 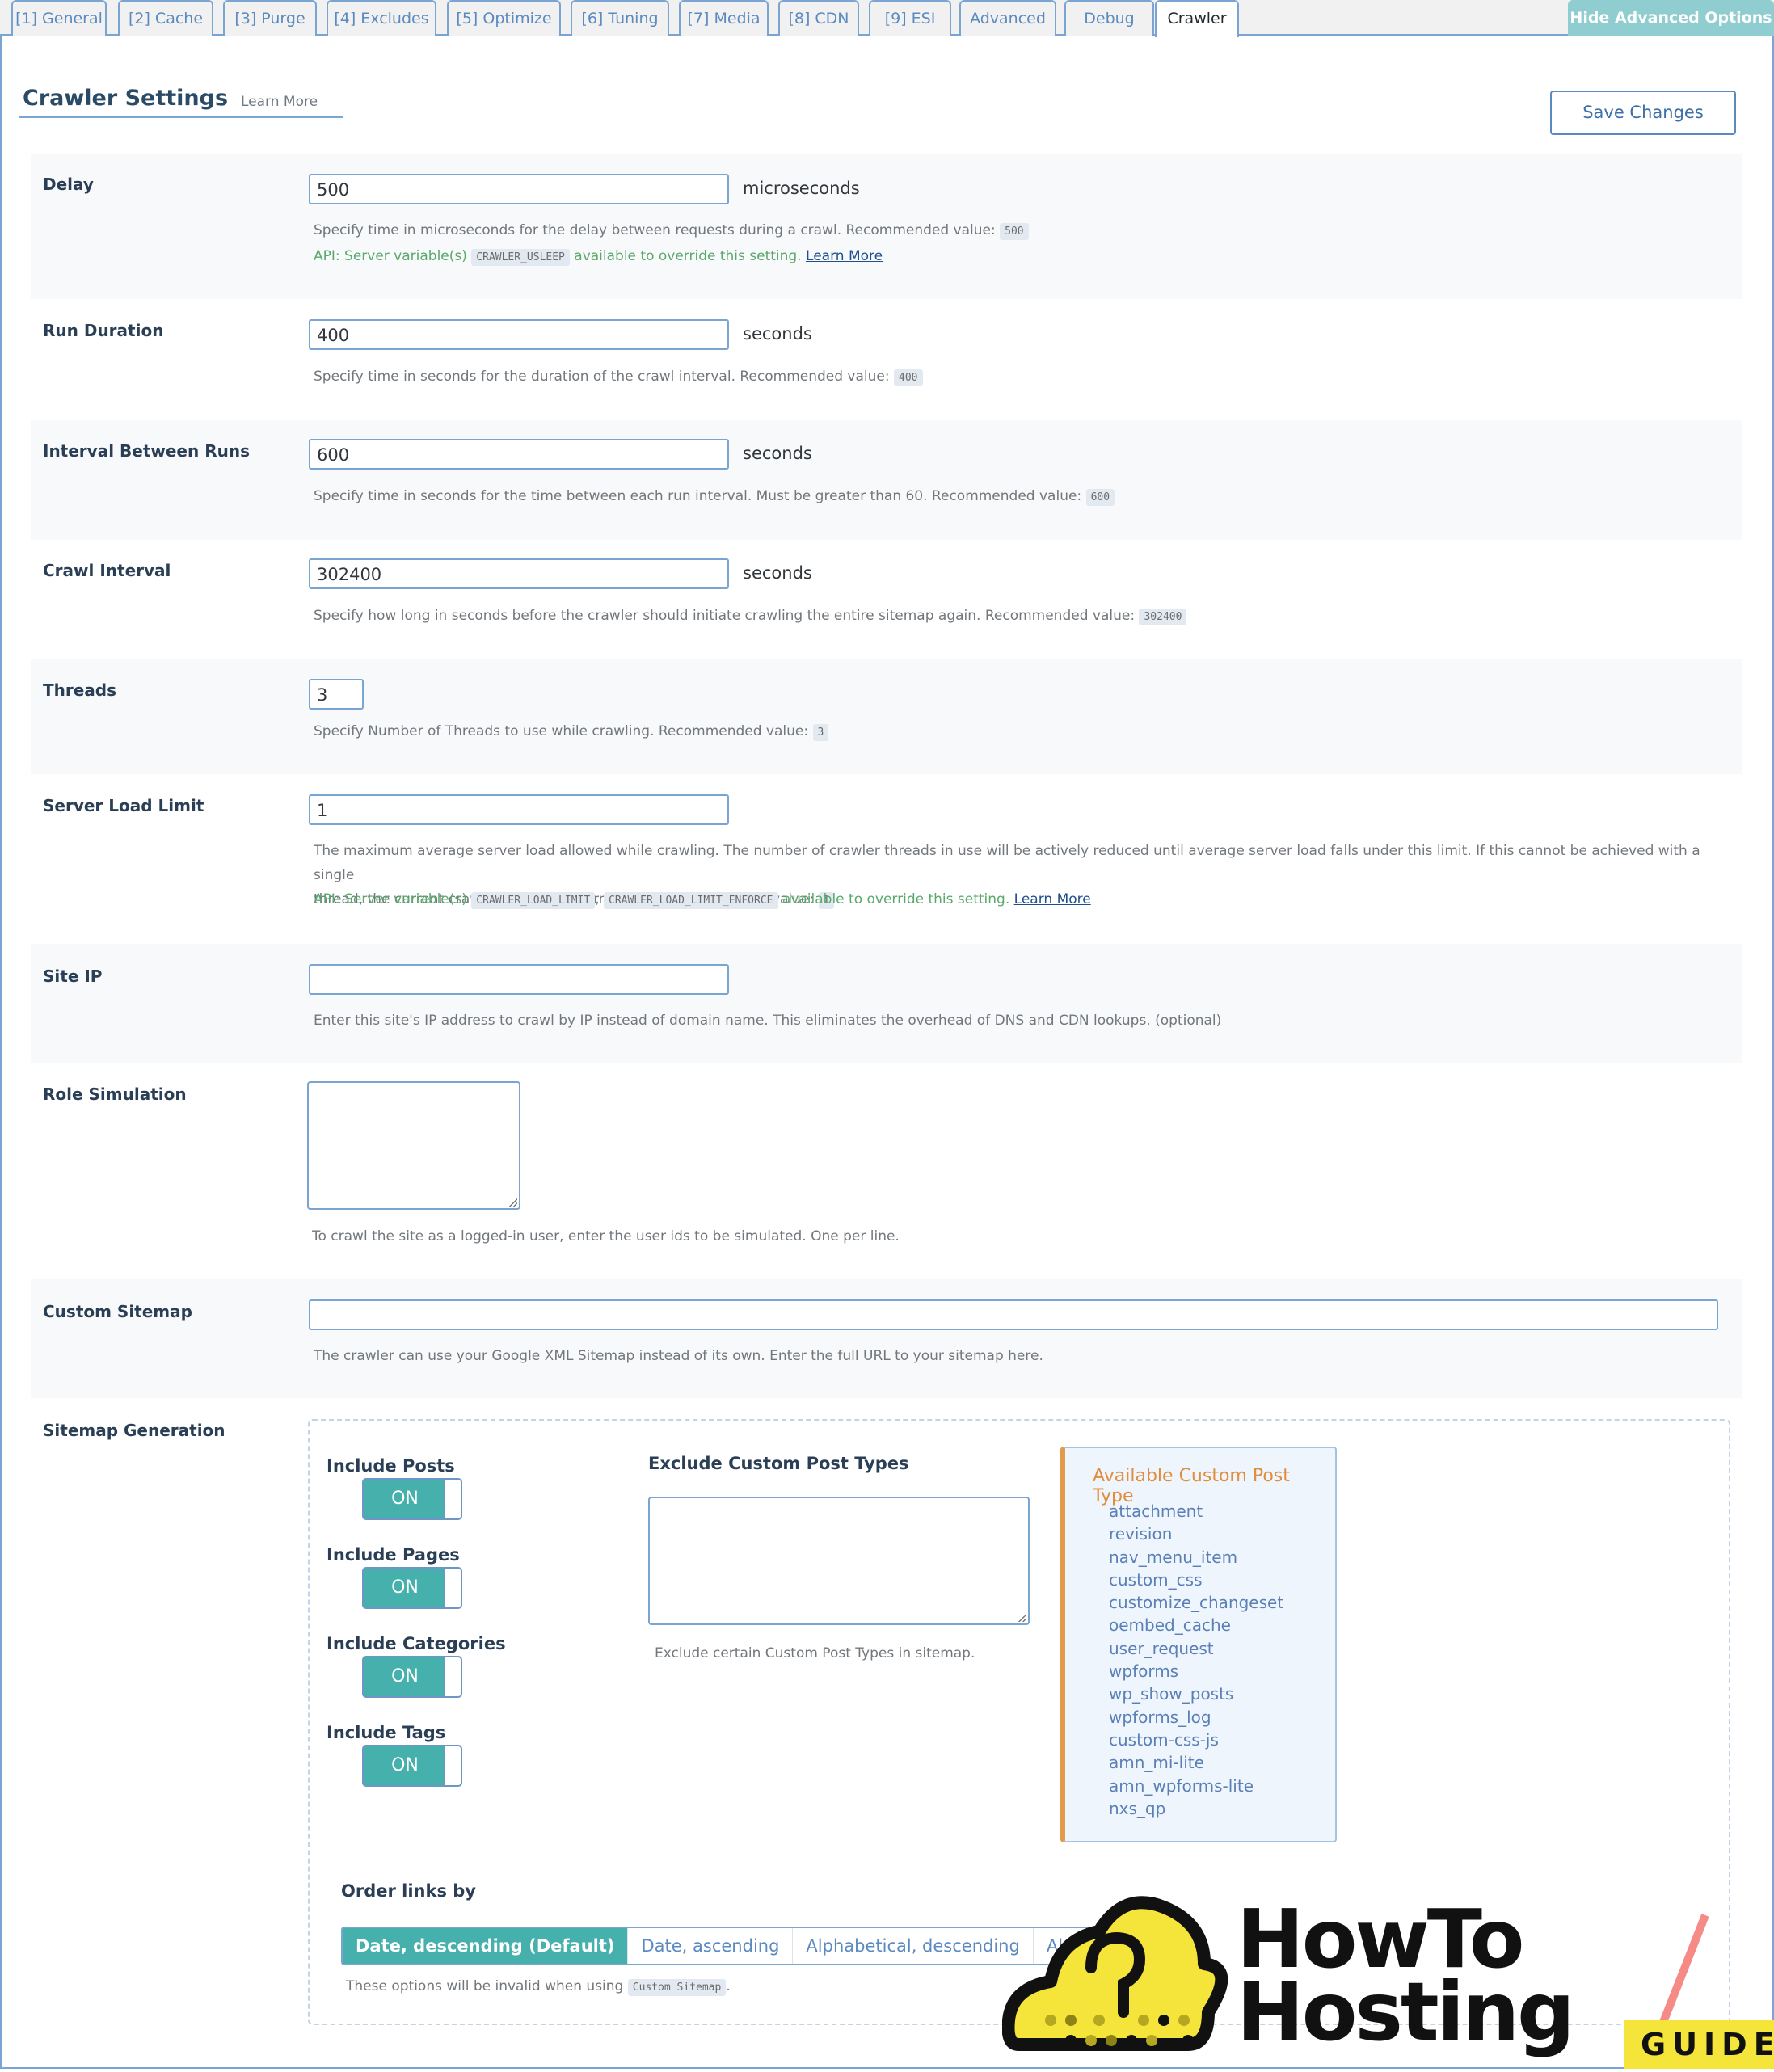 I want to click on tab-debug: Debug, so click(x=1109, y=18).